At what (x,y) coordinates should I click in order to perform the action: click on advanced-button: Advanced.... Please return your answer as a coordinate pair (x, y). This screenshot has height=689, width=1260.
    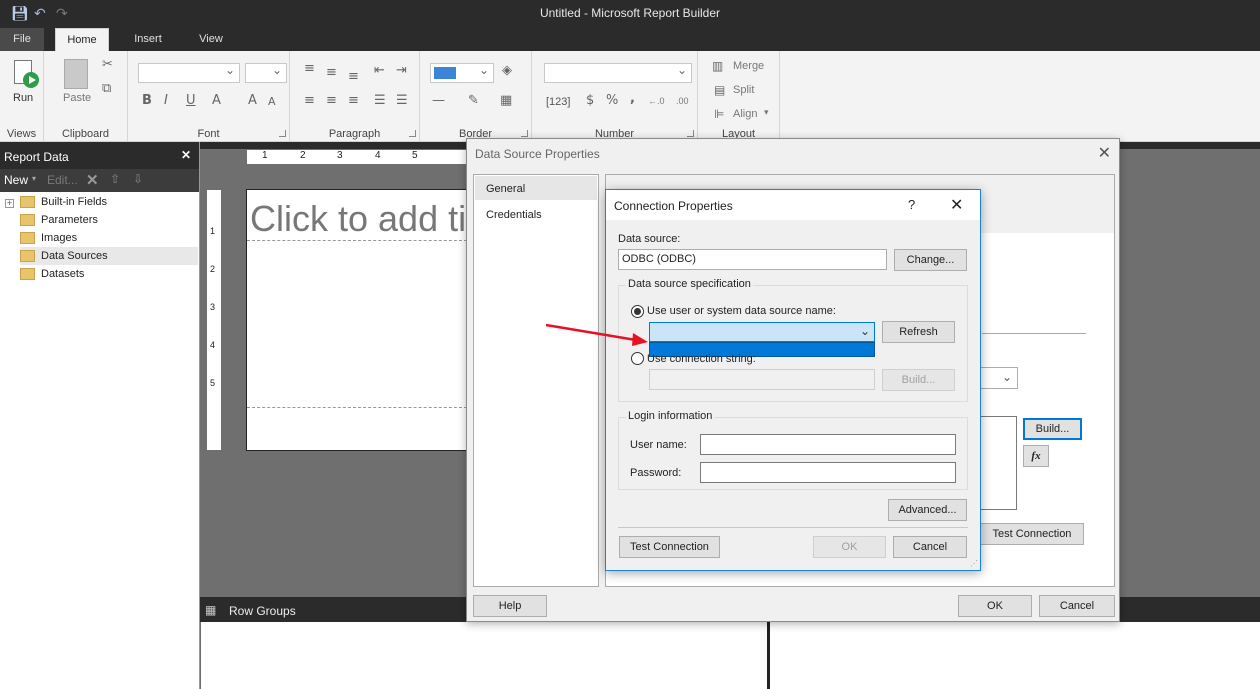
    Looking at the image, I should click on (927, 510).